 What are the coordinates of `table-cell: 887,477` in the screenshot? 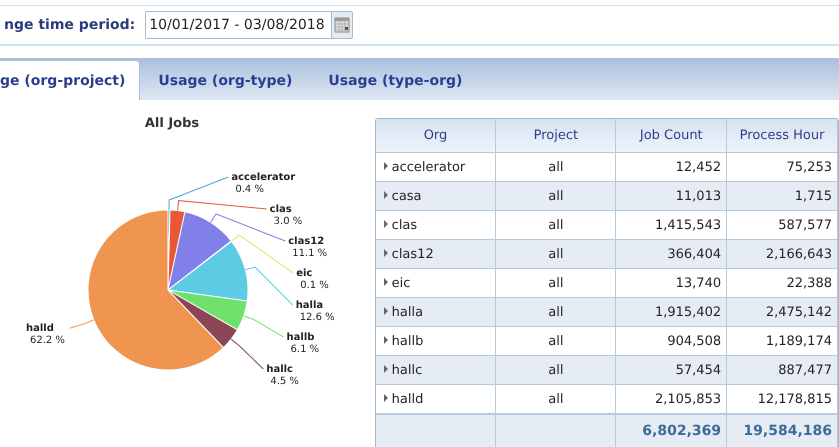 It's located at (782, 370).